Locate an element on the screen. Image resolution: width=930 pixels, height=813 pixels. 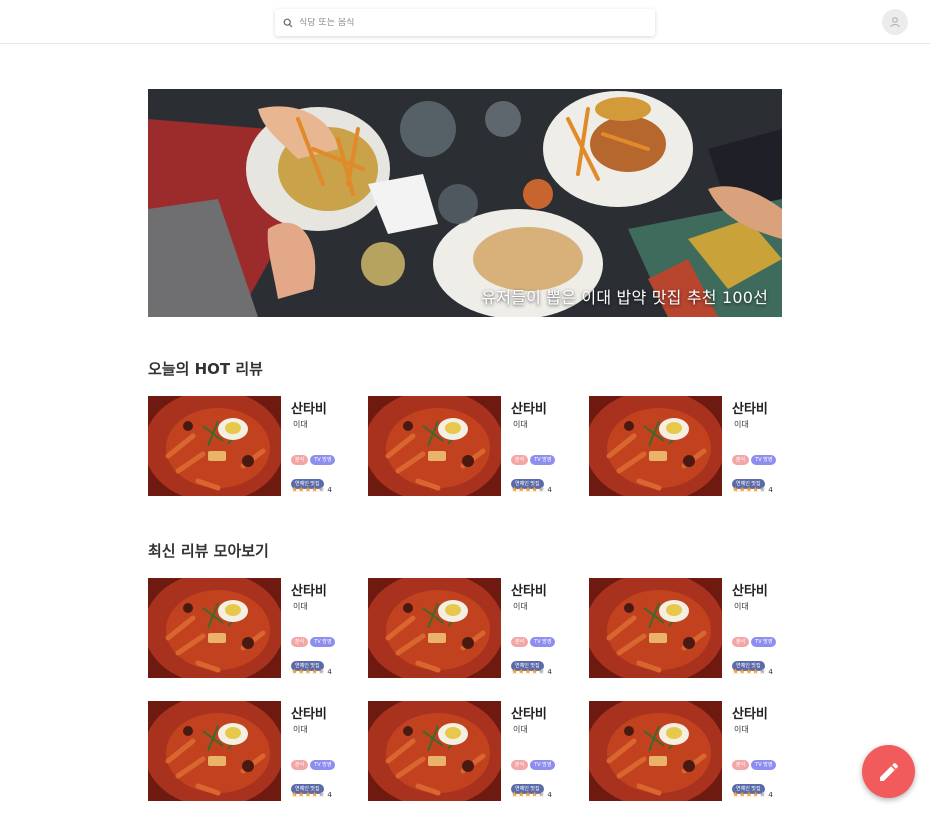
search-bar is located at coordinates (465, 22).